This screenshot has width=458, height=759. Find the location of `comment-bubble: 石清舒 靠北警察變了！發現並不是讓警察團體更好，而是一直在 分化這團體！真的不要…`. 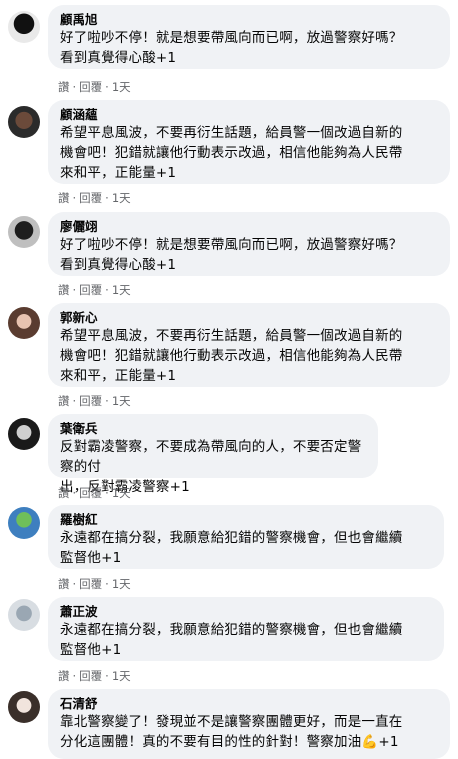

comment-bubble: 石清舒 靠北警察變了！發現並不是讓警察團體更好，而是一直在 分化這團體！真的不要… is located at coordinates (249, 724).